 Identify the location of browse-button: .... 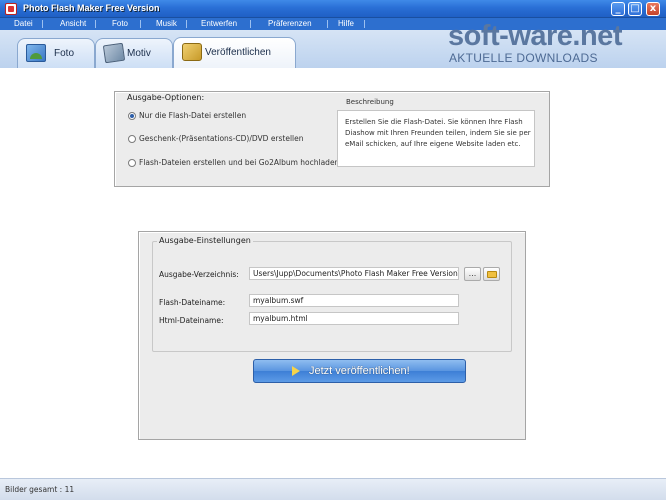
(472, 274).